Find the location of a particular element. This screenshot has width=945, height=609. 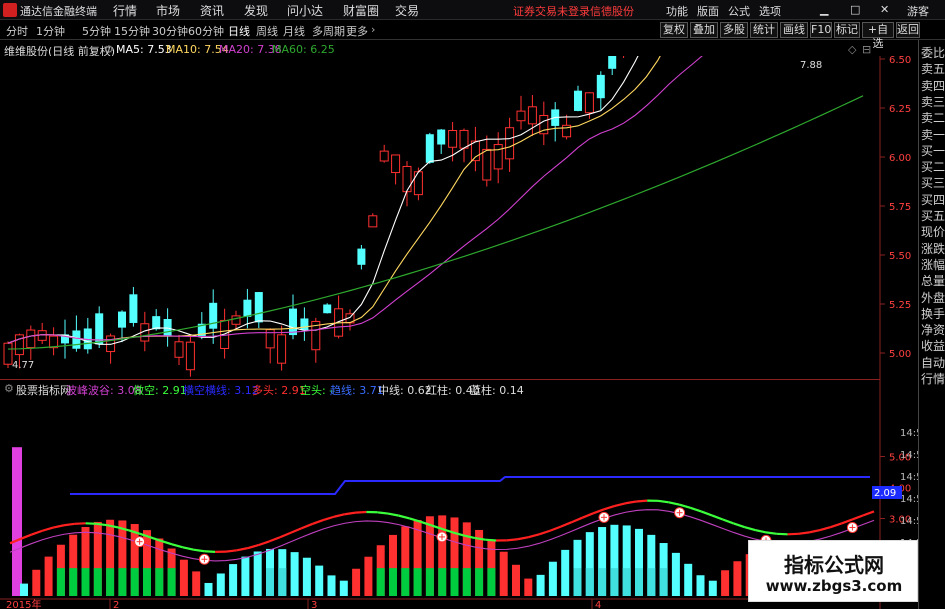

side-panel-item: 净资 is located at coordinates (932, 330).